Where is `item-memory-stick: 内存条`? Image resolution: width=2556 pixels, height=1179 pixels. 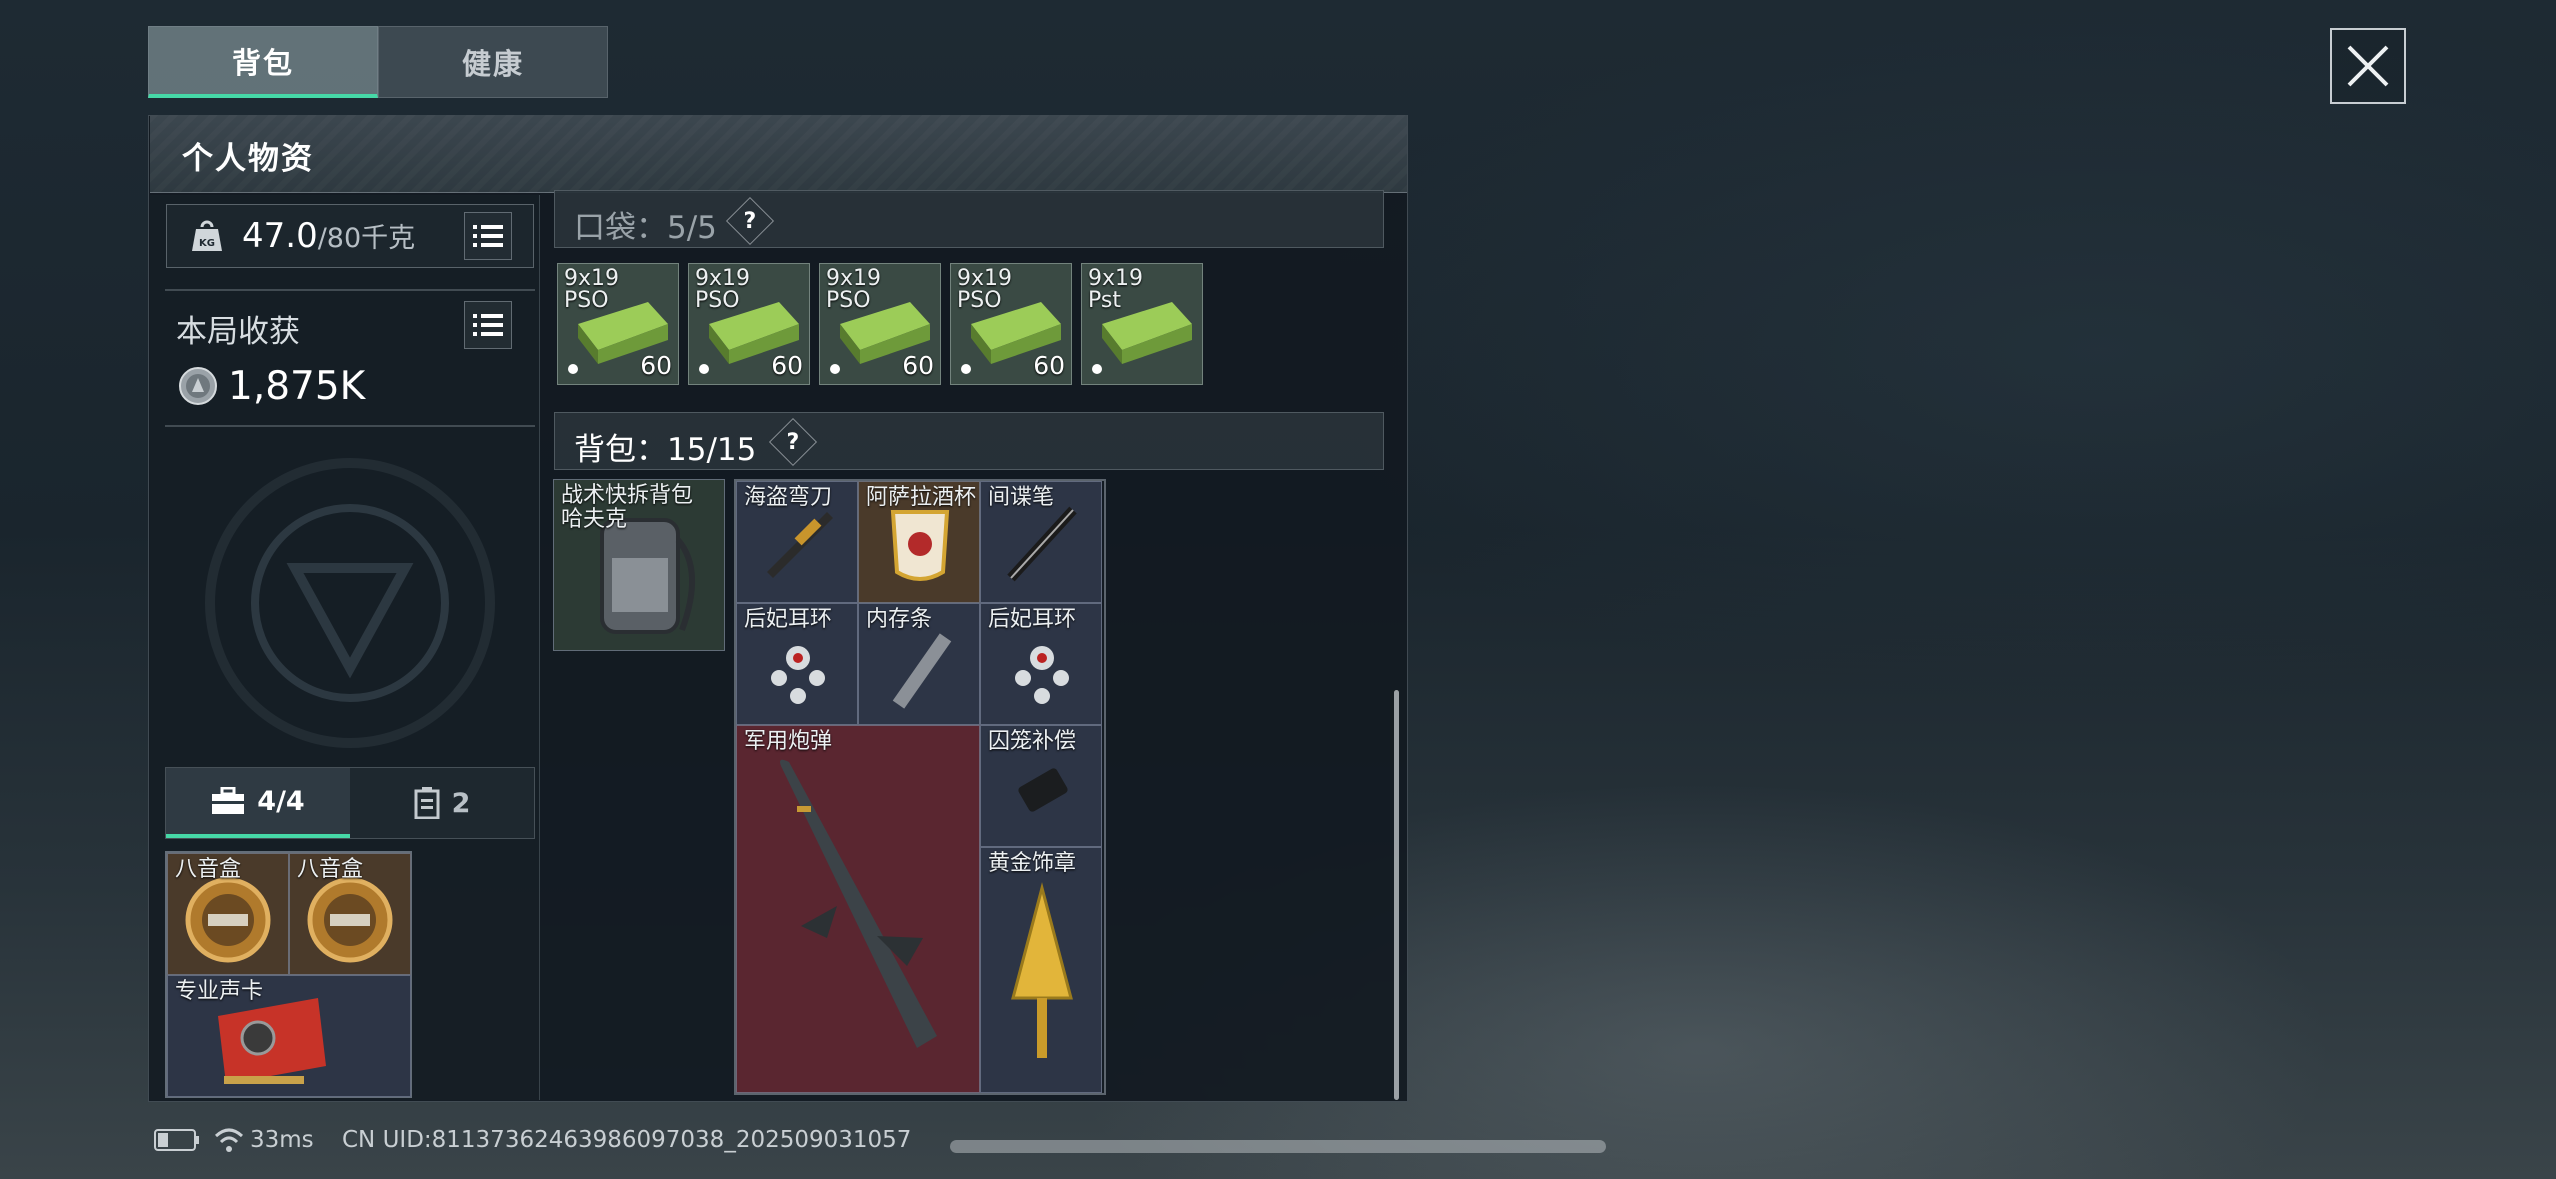 item-memory-stick: 内存条 is located at coordinates (919, 664).